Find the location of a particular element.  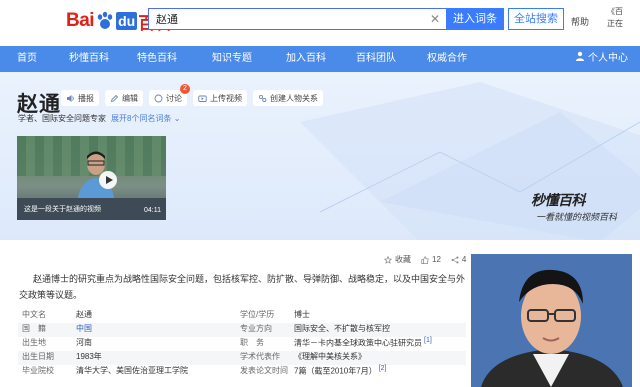

info-value: 《理解中美核关系》 is located at coordinates (330, 356).